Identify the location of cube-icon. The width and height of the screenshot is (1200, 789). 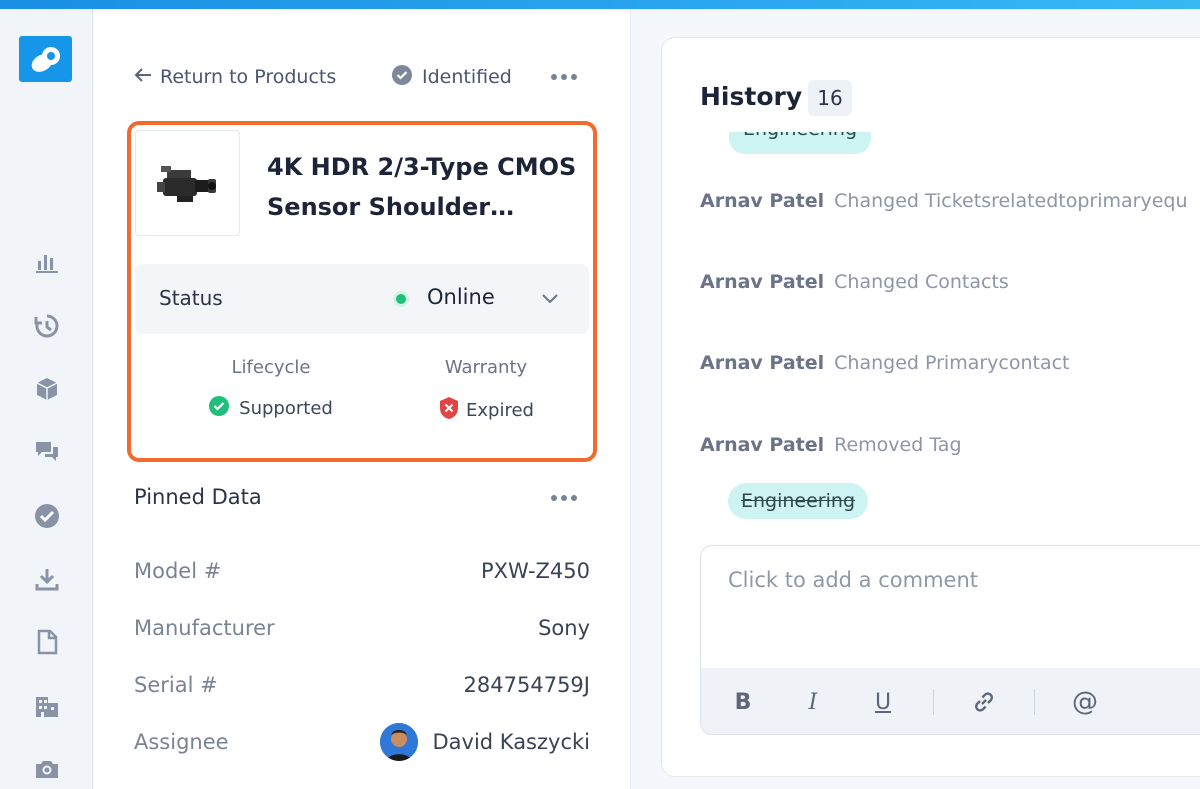
(47, 389).